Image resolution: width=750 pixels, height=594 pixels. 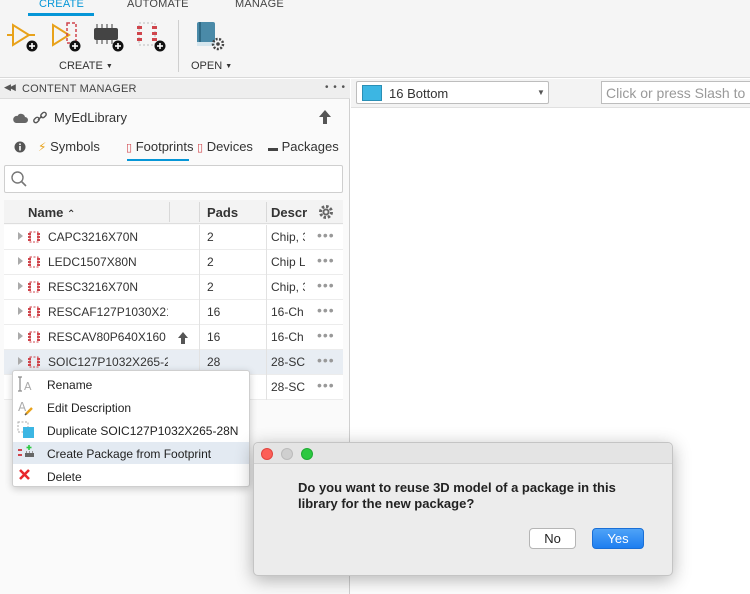 I want to click on new-footprint-button, so click(x=151, y=36).